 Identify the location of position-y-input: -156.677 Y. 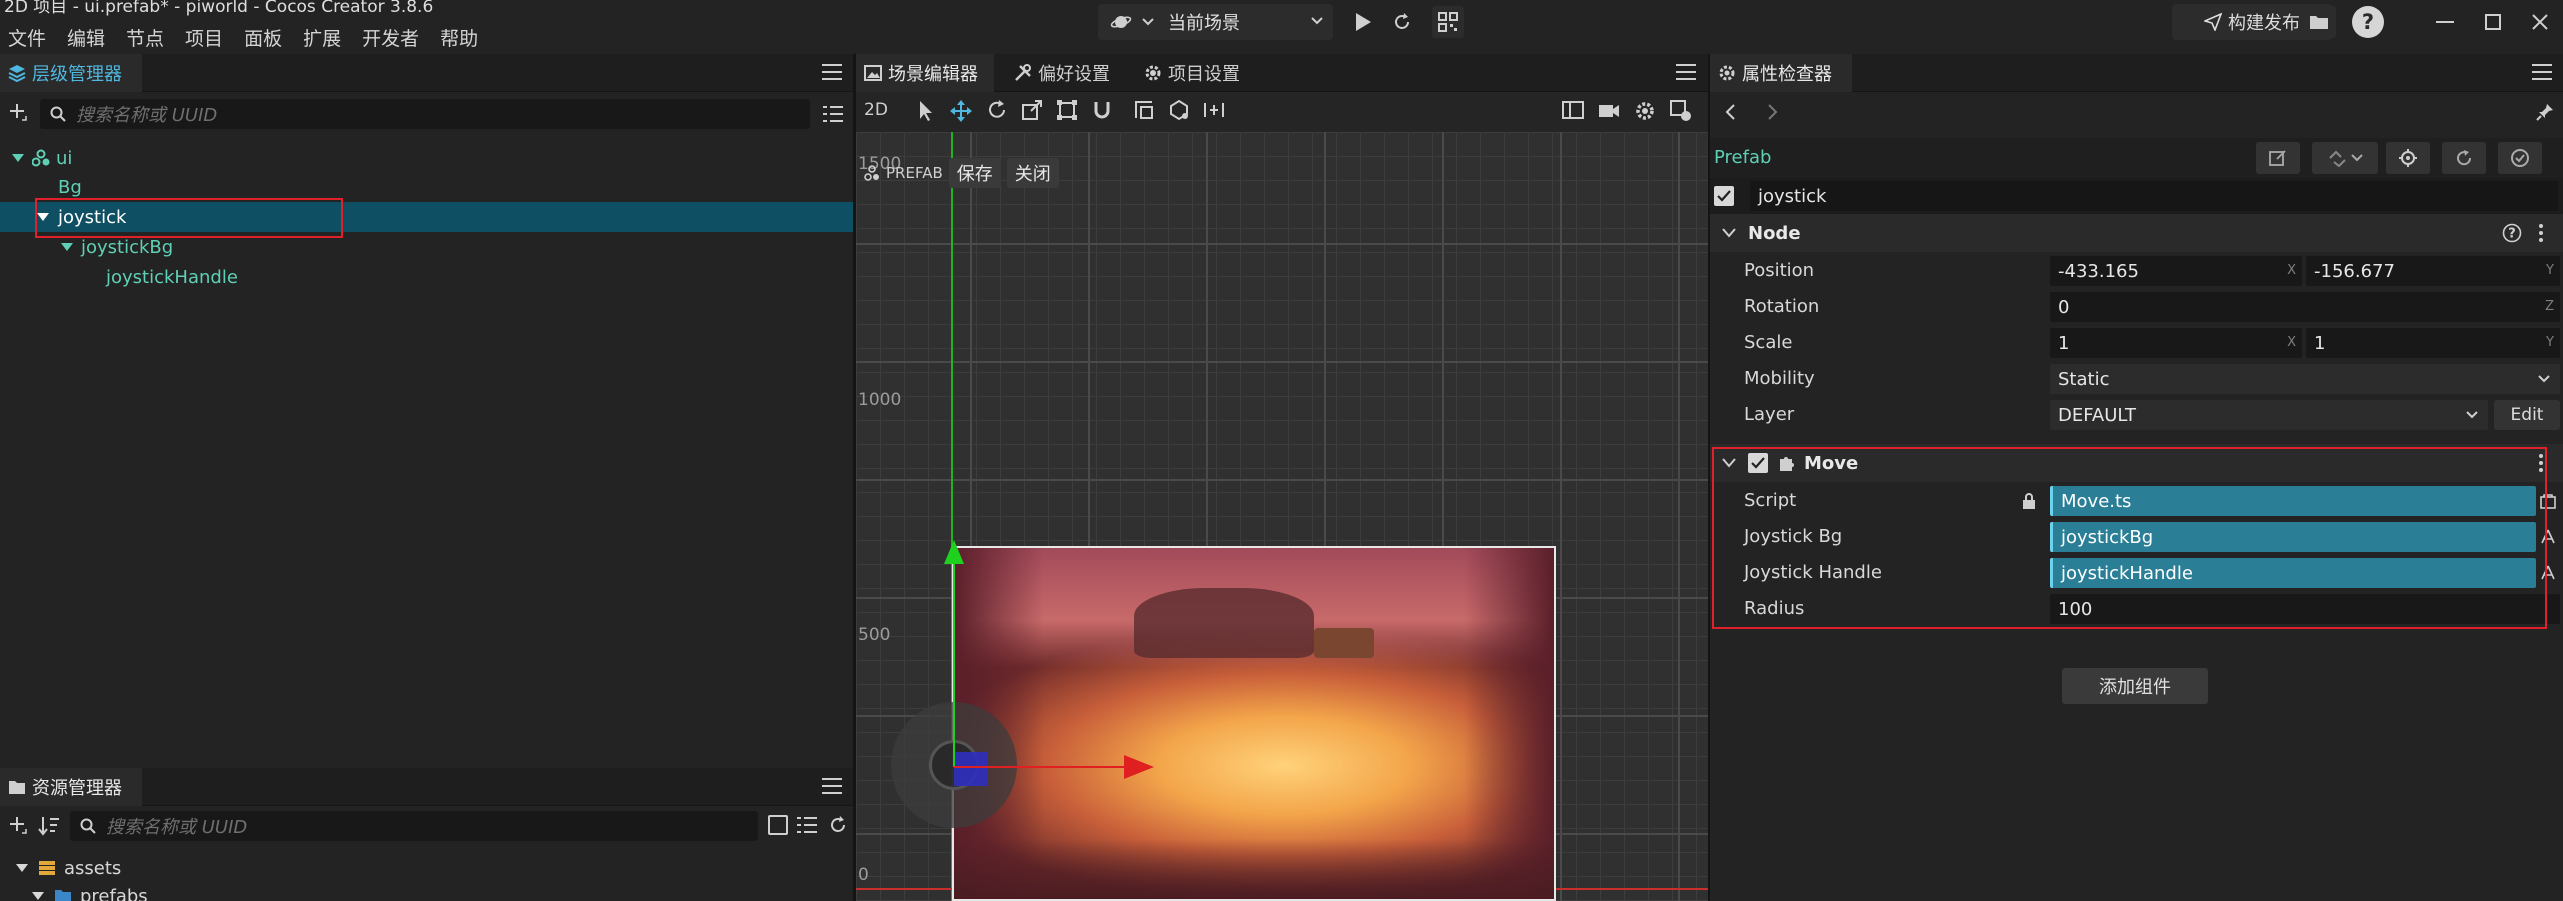
(2433, 271).